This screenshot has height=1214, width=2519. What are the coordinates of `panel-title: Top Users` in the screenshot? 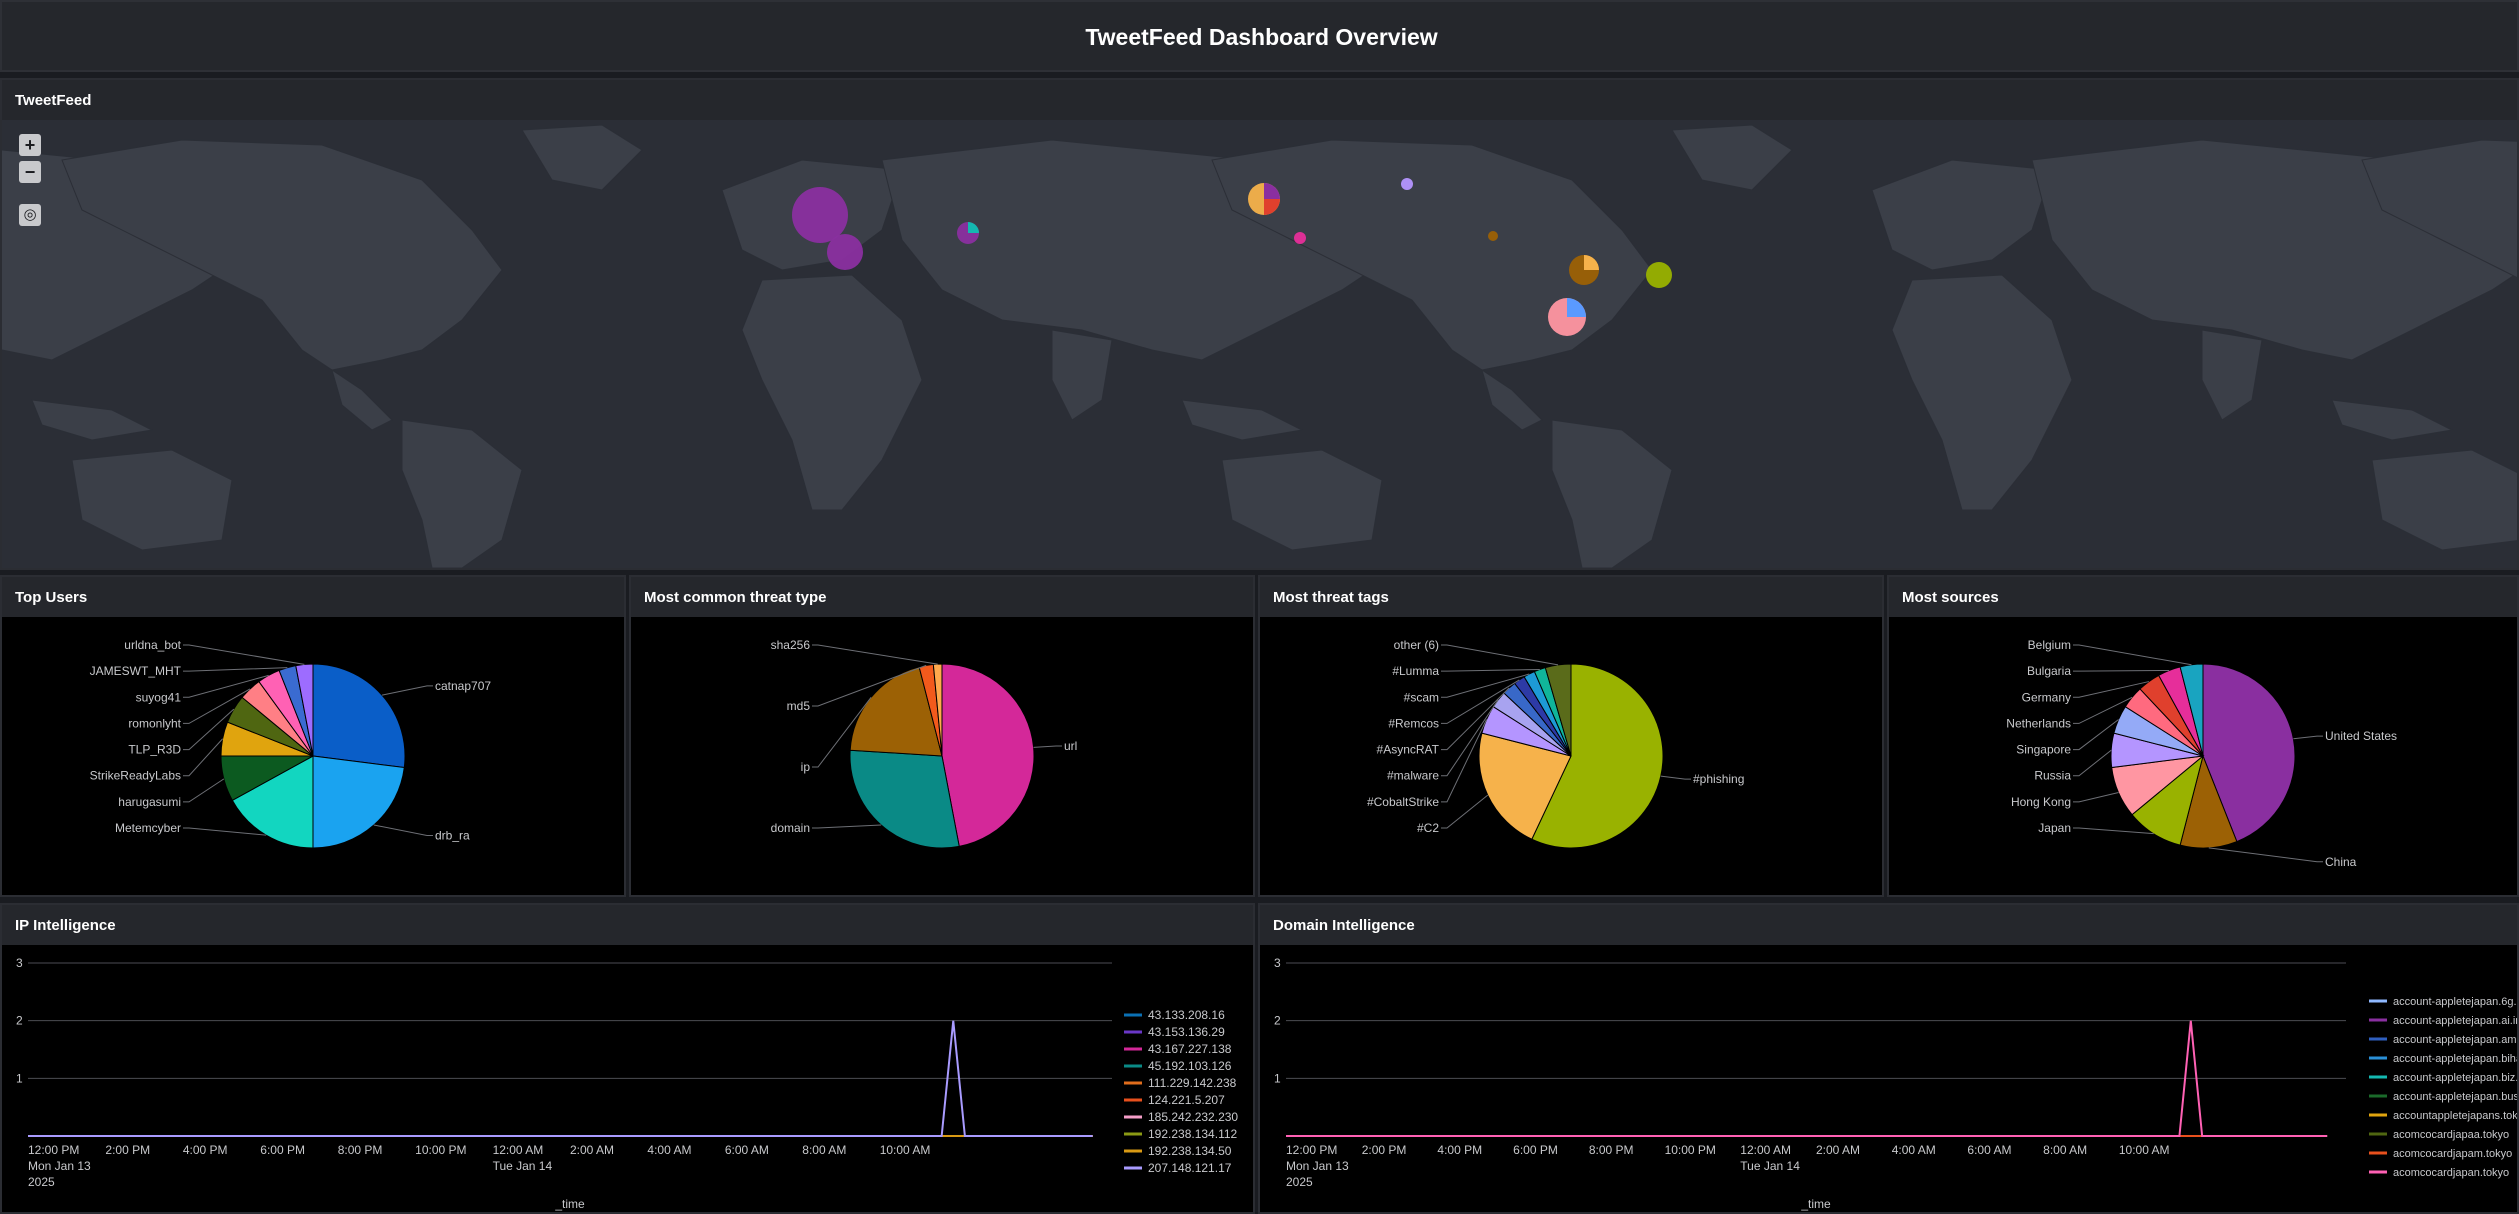 It's located at (51, 597).